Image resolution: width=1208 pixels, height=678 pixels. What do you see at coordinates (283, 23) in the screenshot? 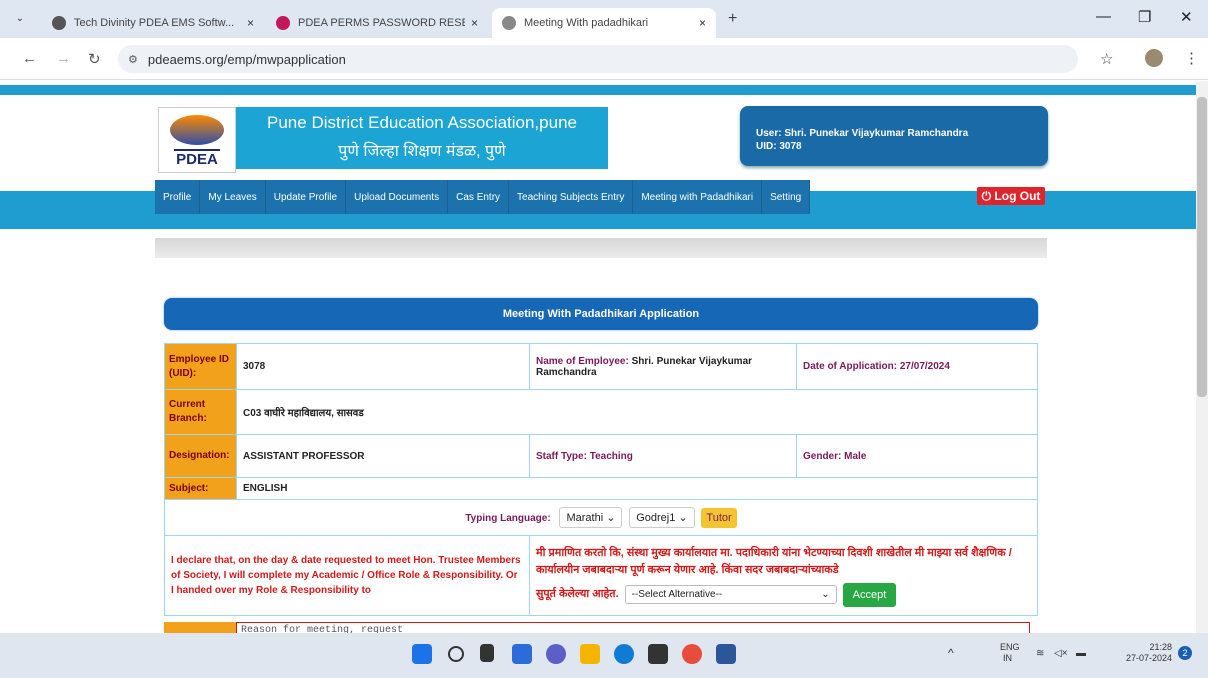
I see `gmail-icon` at bounding box center [283, 23].